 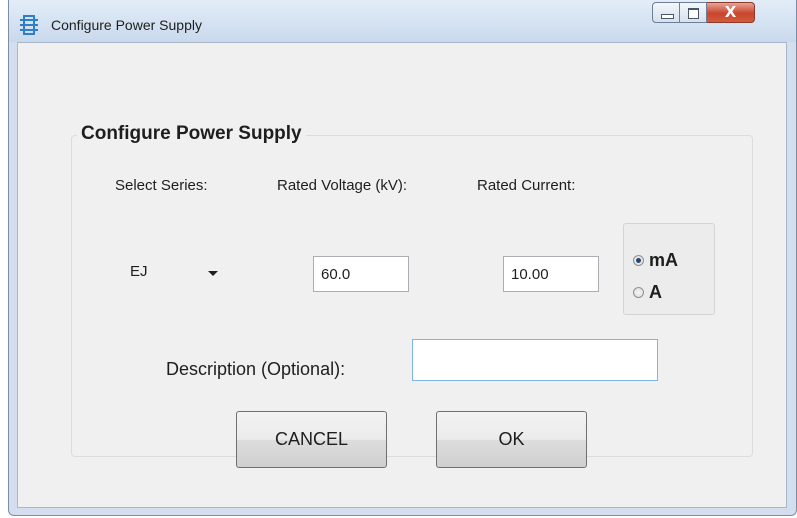 I want to click on maximize-icon, so click(x=693, y=13).